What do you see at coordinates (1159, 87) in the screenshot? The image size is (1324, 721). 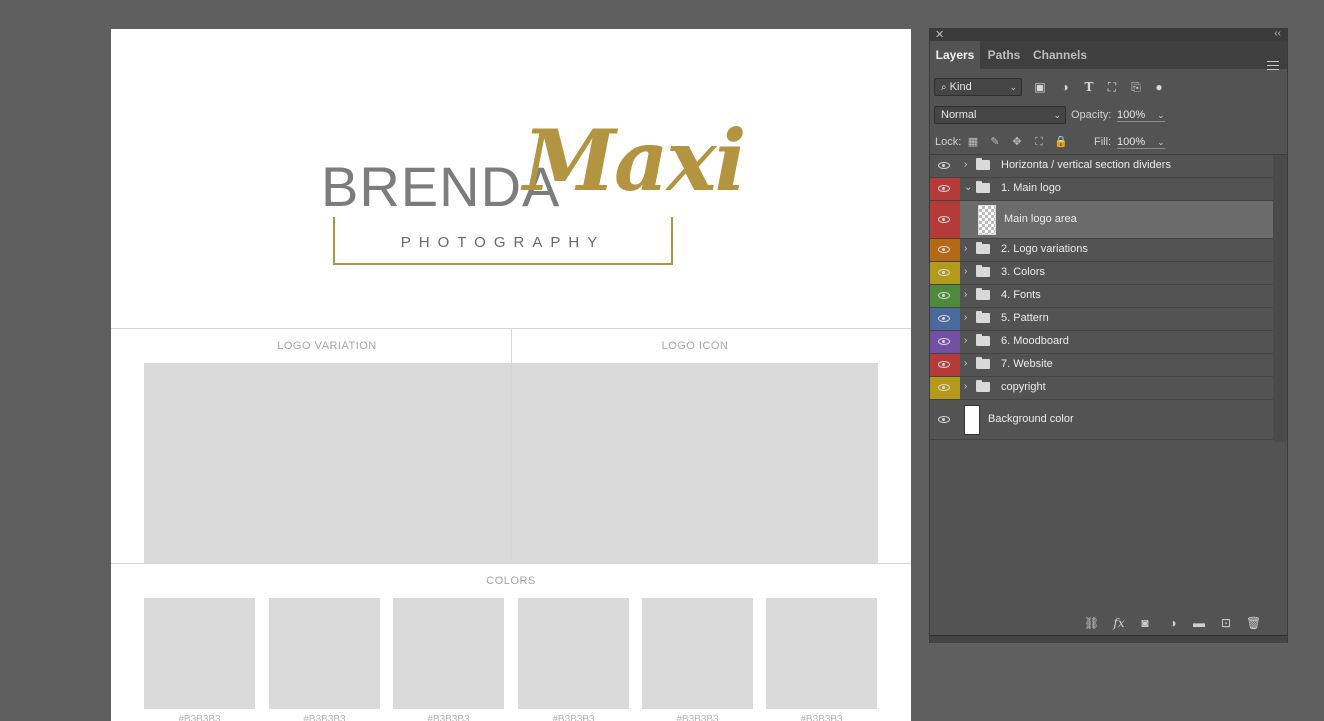 I see `filter-toggle-icon: ●` at bounding box center [1159, 87].